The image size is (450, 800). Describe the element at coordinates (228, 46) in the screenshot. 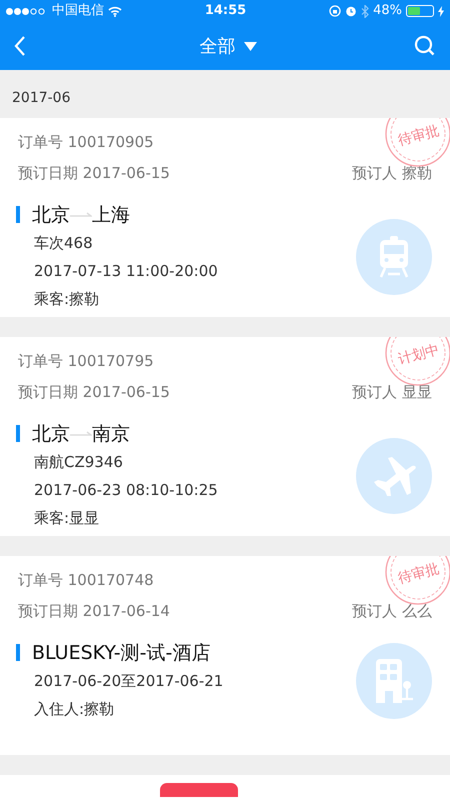

I see `filter-dropdown: 全部` at that location.